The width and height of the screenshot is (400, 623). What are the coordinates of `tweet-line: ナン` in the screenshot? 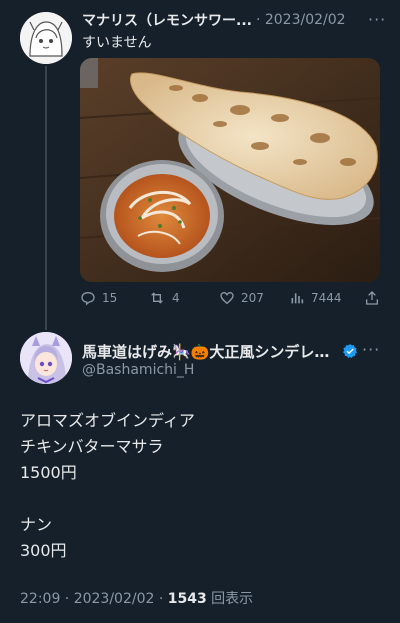 It's located at (36, 524).